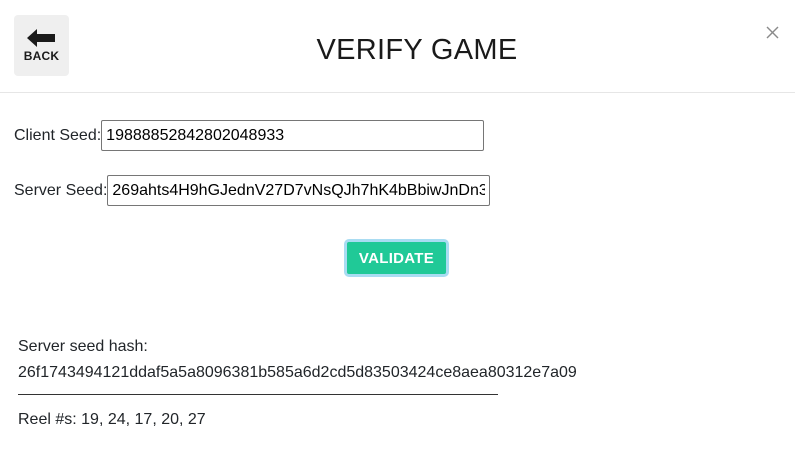 This screenshot has height=450, width=795. Describe the element at coordinates (299, 190) in the screenshot. I see `server-seed-input` at that location.